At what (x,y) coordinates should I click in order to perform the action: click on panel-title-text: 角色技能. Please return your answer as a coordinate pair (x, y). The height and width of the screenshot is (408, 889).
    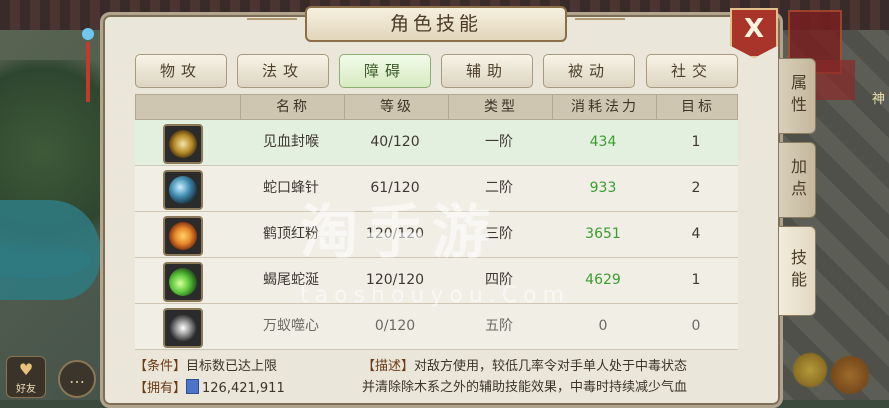
    Looking at the image, I should click on (435, 24).